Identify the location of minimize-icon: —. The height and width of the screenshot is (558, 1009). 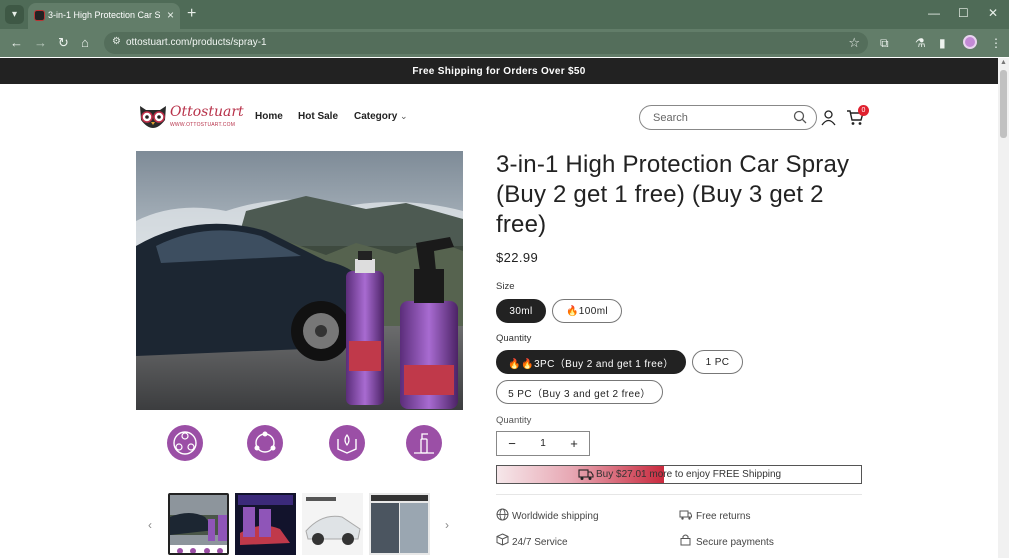
(934, 13).